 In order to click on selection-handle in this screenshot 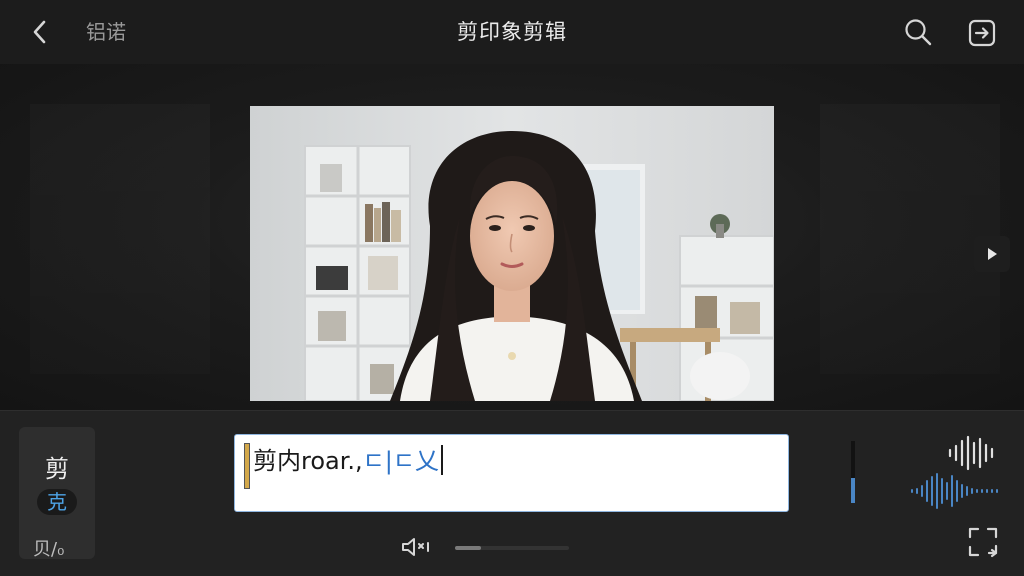, I will do `click(247, 466)`.